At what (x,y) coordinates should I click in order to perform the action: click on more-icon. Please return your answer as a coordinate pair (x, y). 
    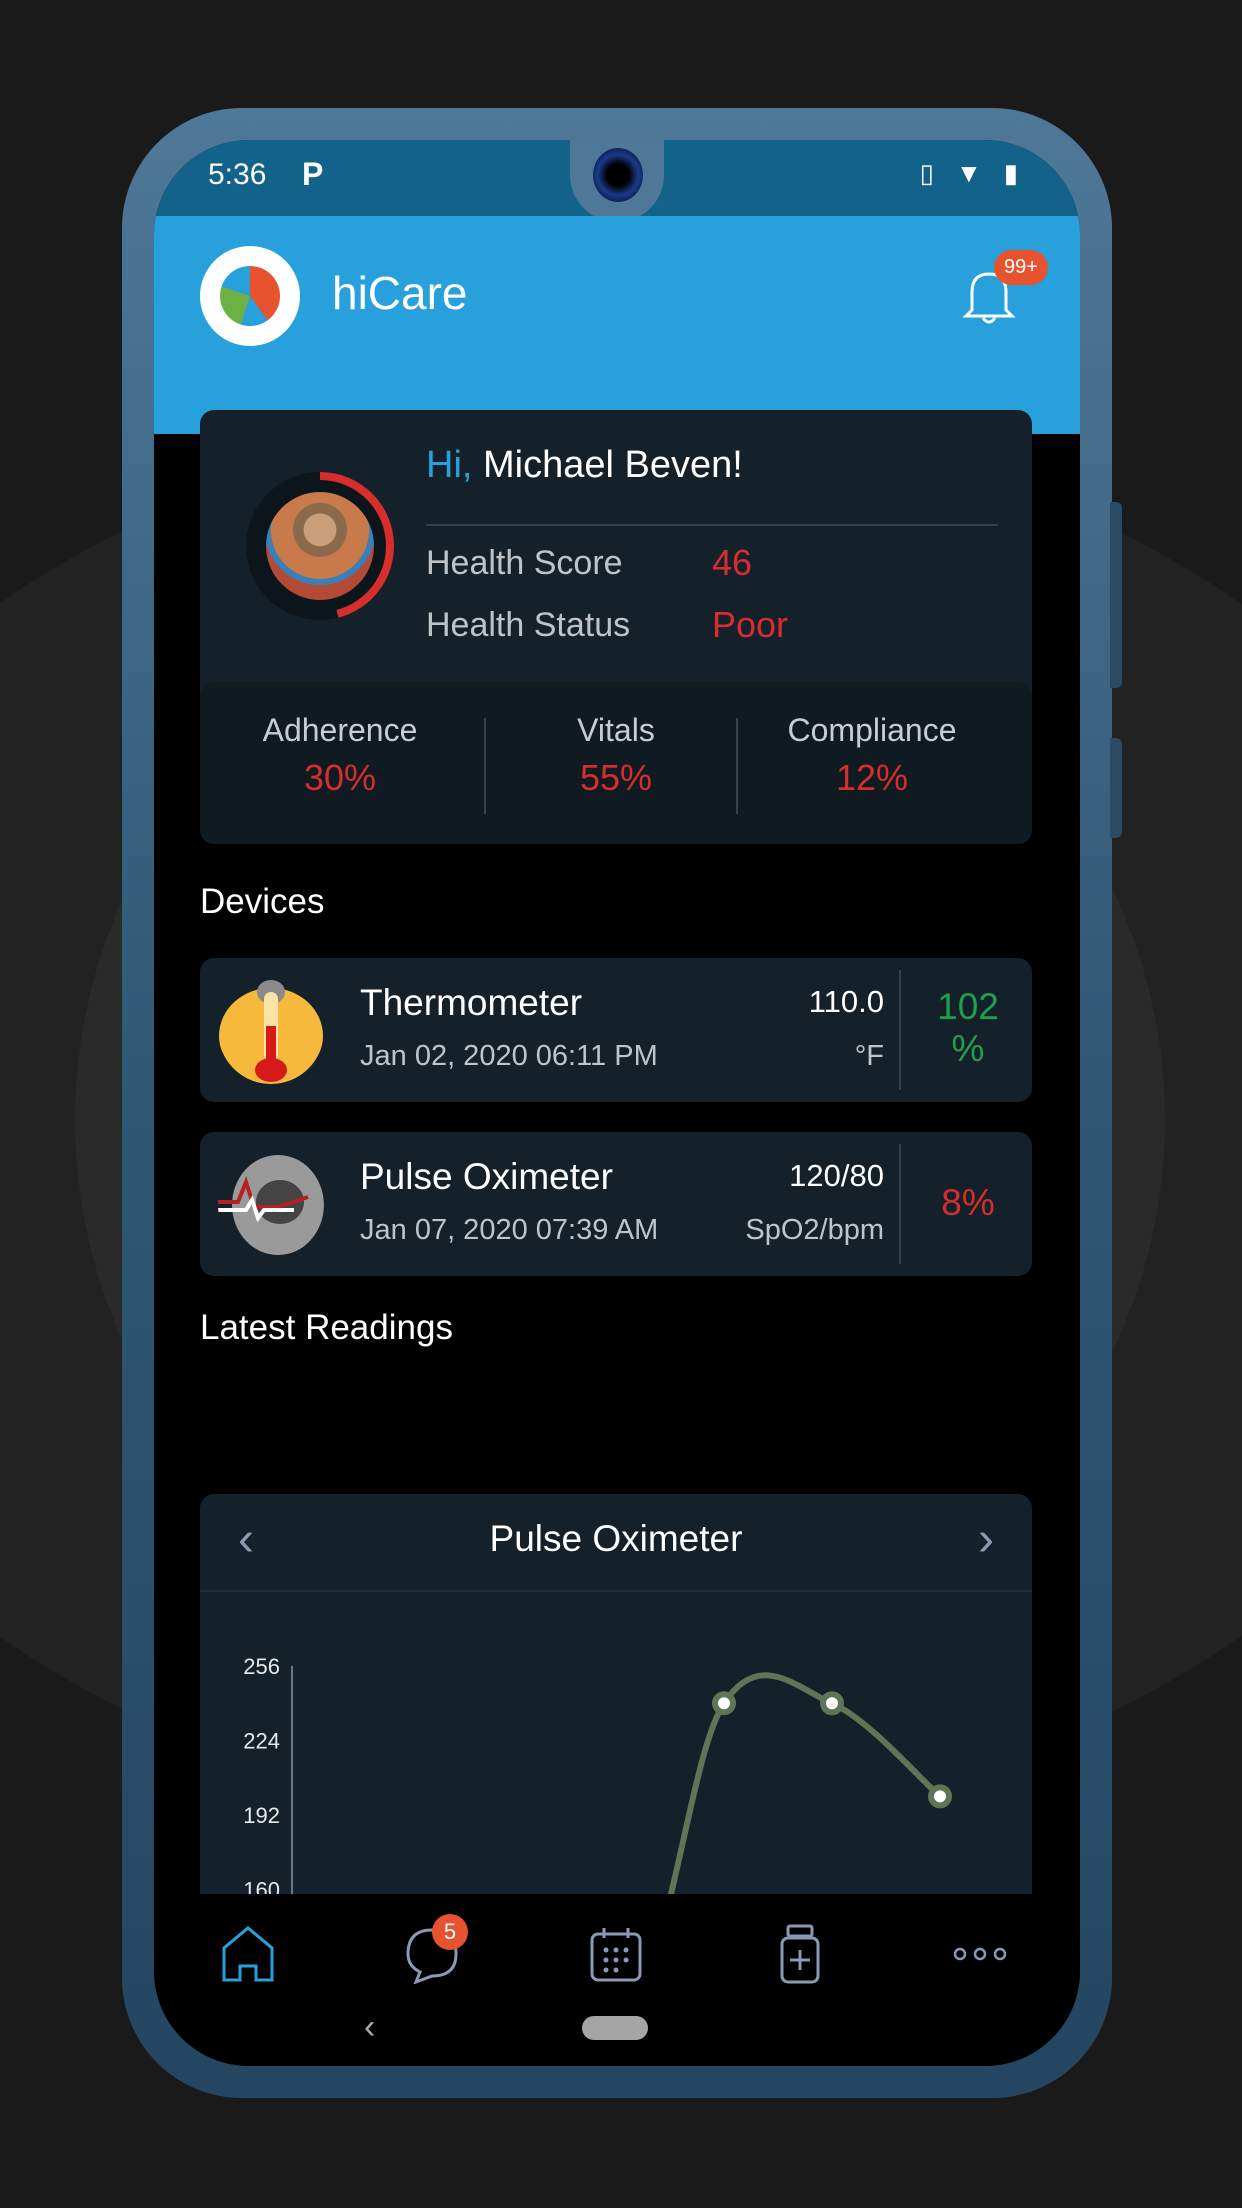
    Looking at the image, I should click on (980, 1954).